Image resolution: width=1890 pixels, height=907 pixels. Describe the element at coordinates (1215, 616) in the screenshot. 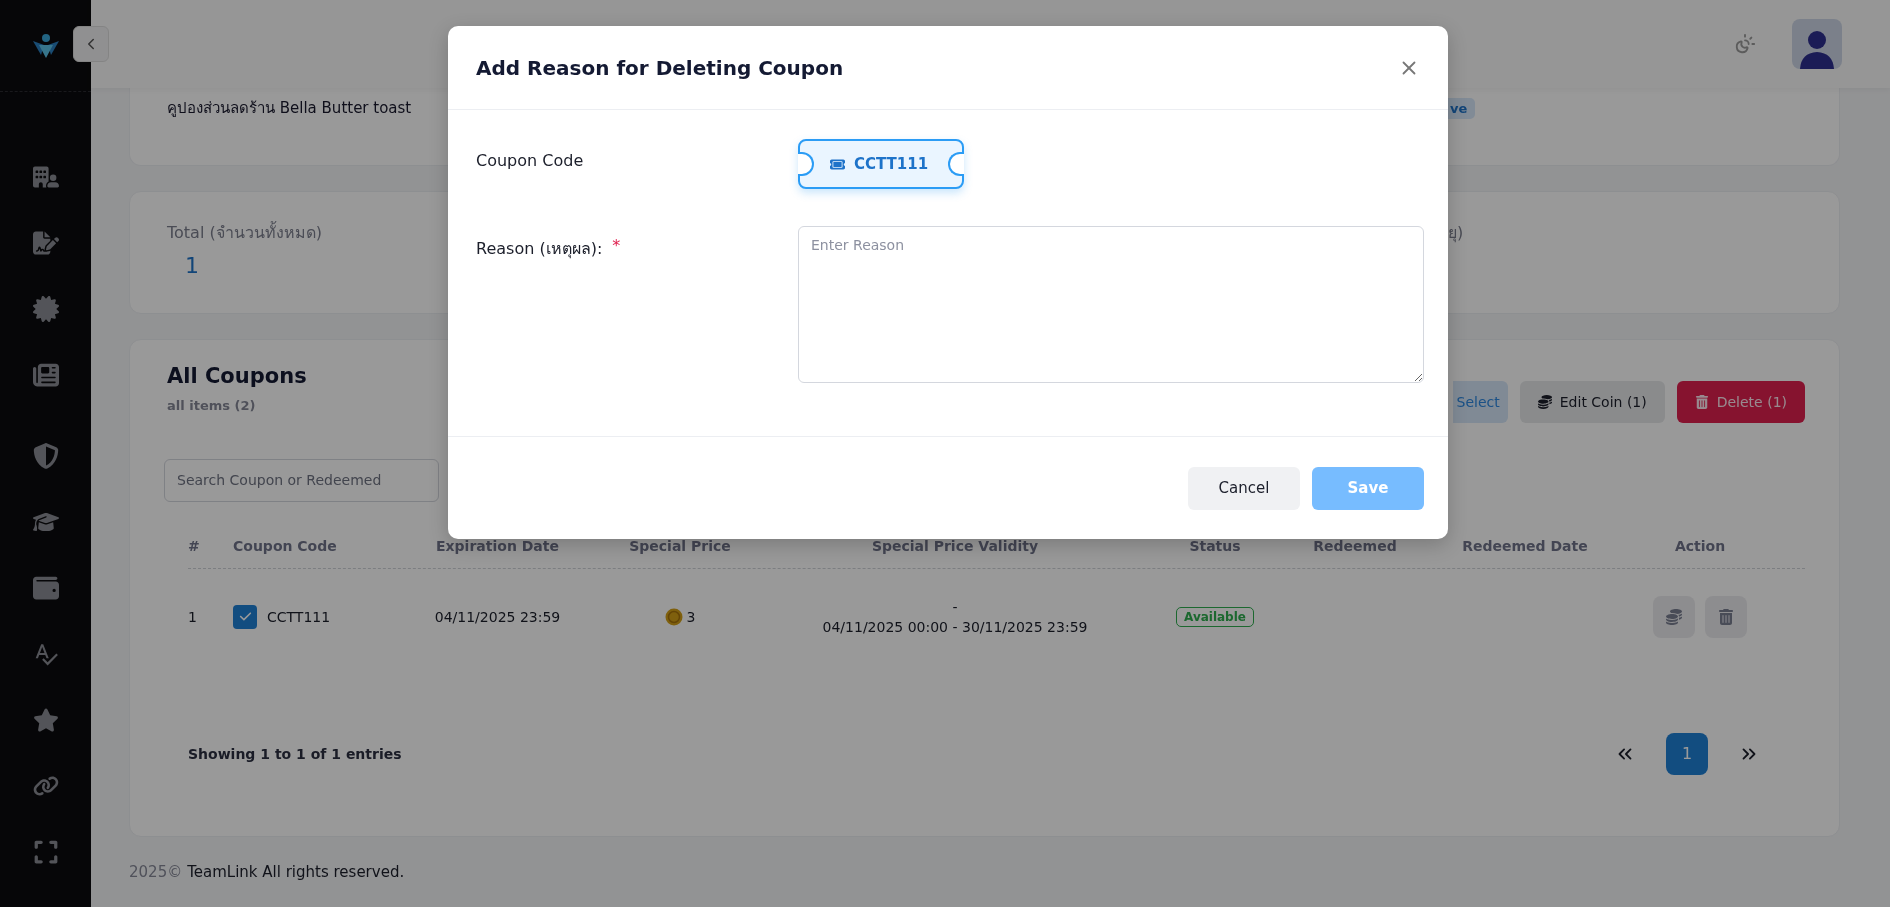

I see `status-badge: Available` at that location.